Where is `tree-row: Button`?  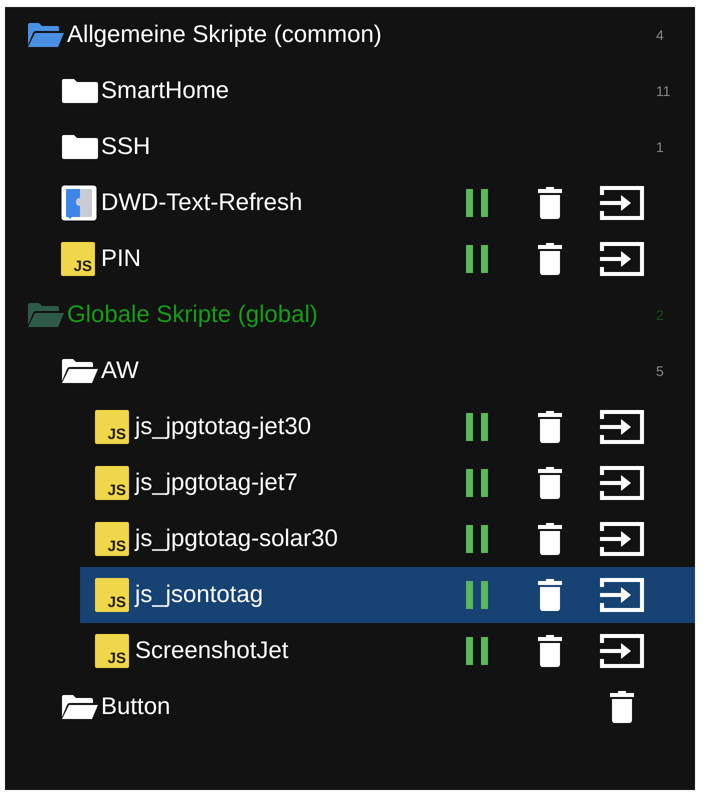 tree-row: Button is located at coordinates (370, 707).